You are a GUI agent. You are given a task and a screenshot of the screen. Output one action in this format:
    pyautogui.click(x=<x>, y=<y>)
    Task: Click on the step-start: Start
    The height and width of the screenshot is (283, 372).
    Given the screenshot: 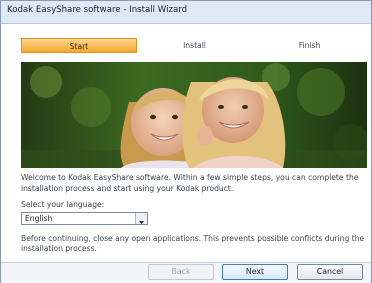 What is the action you would take?
    pyautogui.click(x=79, y=45)
    